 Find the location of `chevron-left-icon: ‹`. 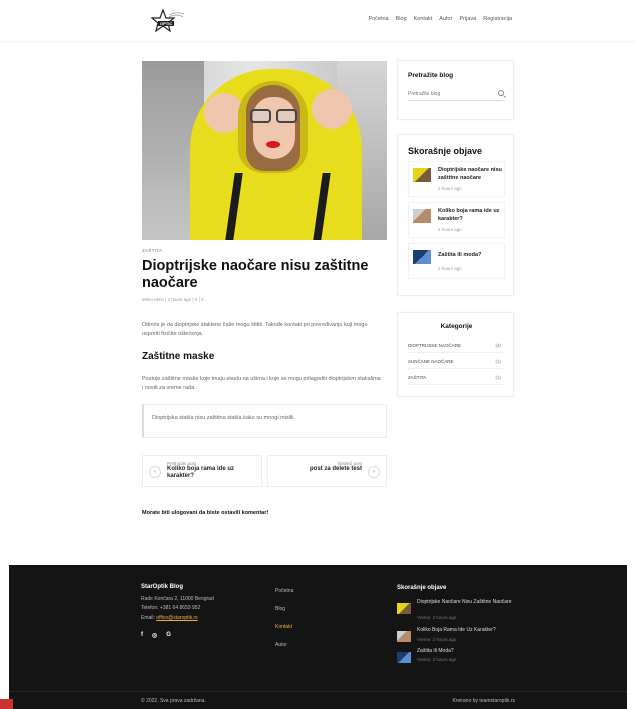

chevron-left-icon: ‹ is located at coordinates (155, 472).